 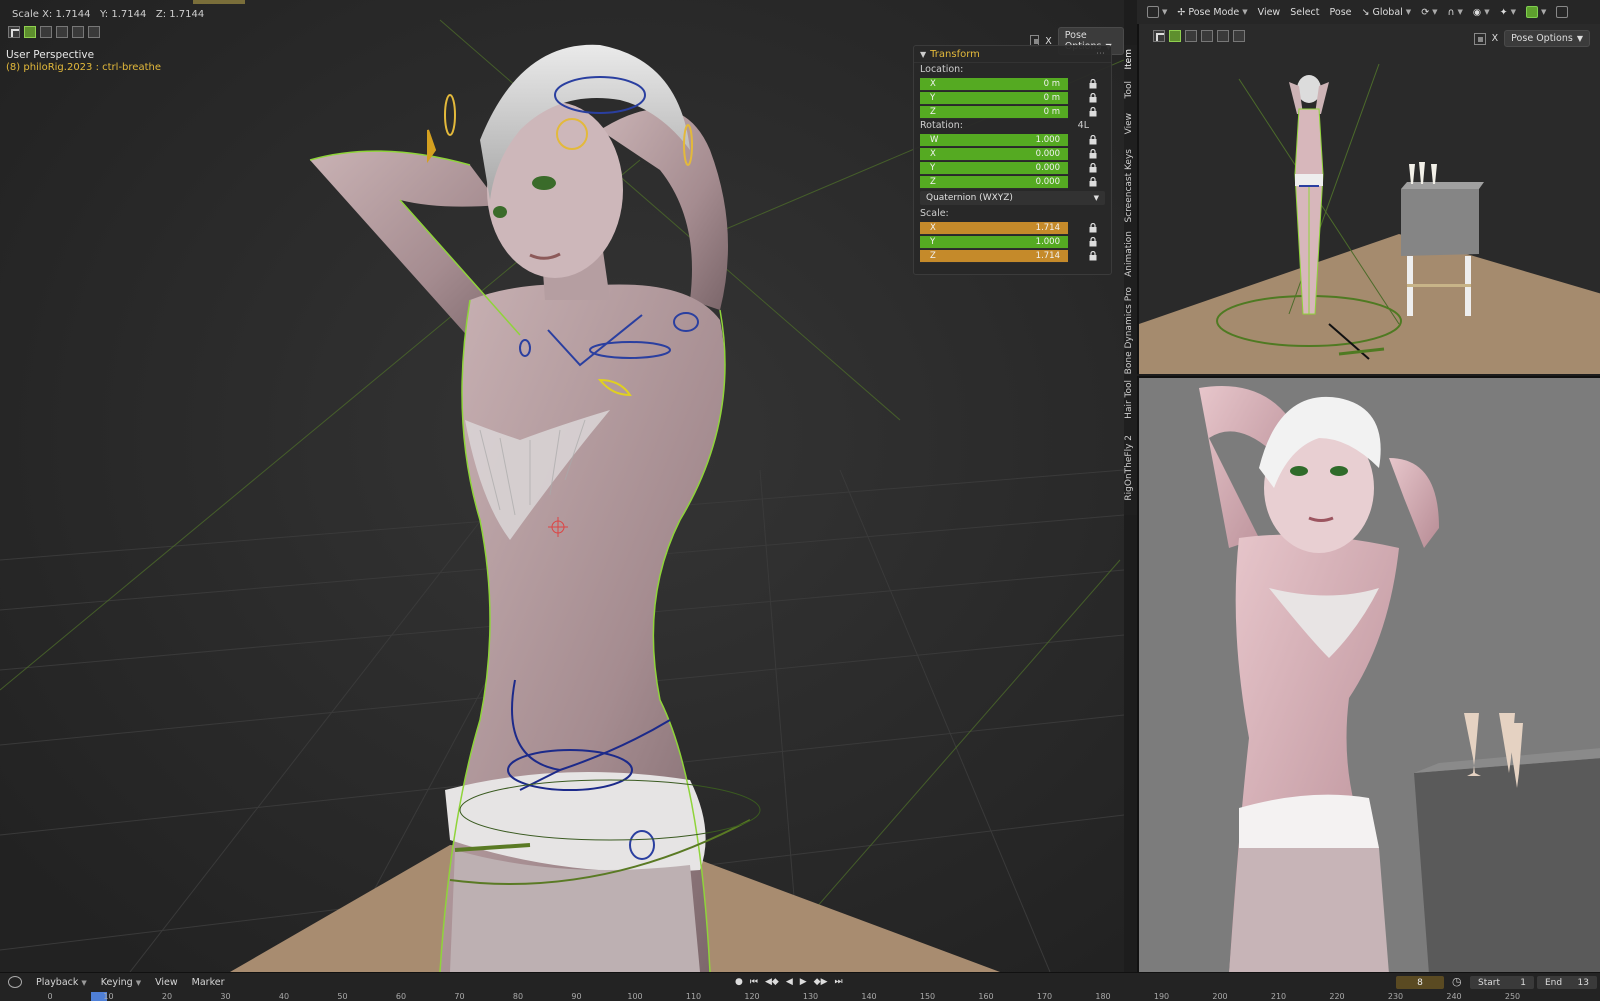 I want to click on transform-orientation-selector: ↘ Global ▼, so click(x=1387, y=12).